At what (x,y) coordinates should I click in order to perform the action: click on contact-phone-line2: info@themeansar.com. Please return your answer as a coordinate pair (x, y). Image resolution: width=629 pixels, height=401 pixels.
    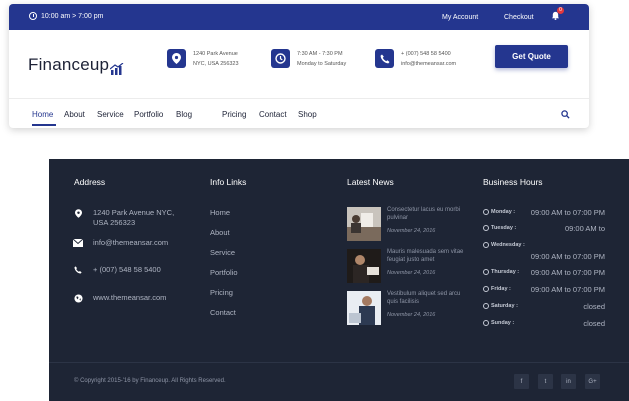
    Looking at the image, I should click on (429, 64).